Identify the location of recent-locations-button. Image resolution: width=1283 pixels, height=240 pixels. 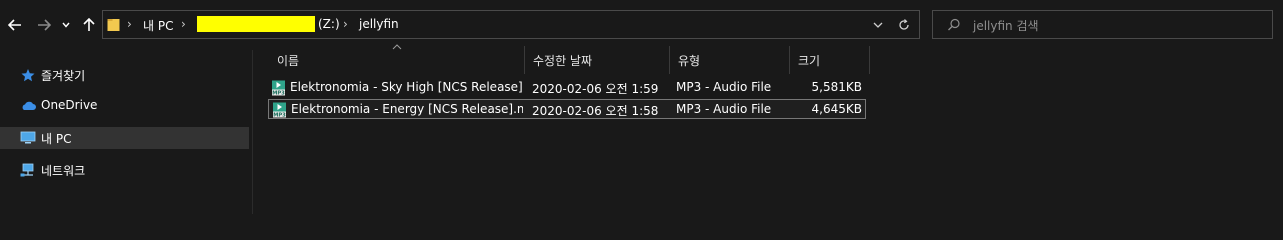
(66, 25).